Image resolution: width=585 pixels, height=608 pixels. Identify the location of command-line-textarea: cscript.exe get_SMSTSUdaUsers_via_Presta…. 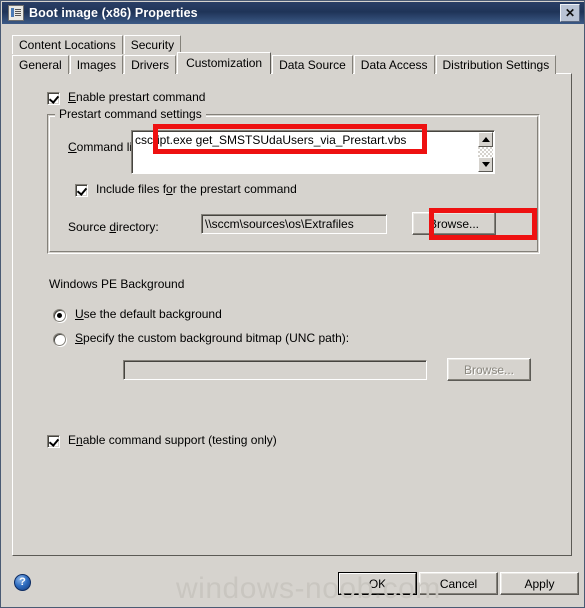
(313, 152).